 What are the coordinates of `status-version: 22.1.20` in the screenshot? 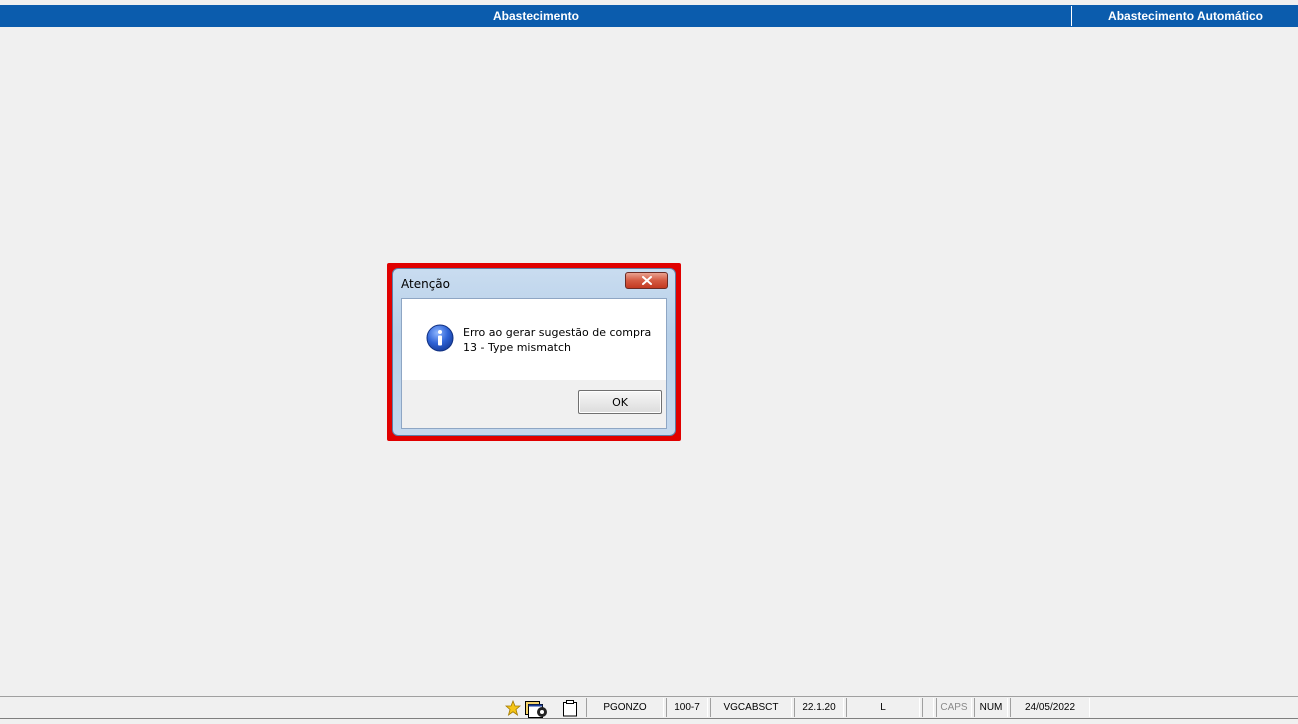 It's located at (819, 707).